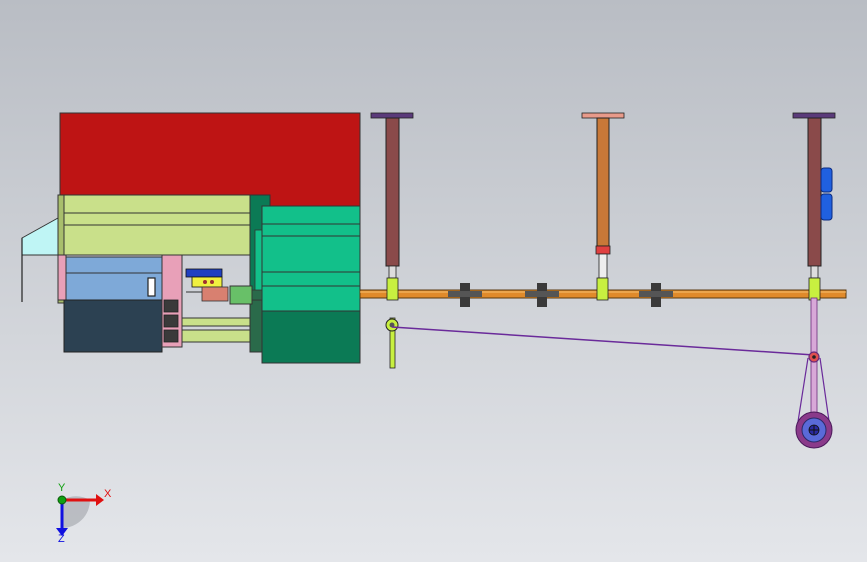  Describe the element at coordinates (84, 513) in the screenshot. I see `axis-triad: X Y Z` at that location.